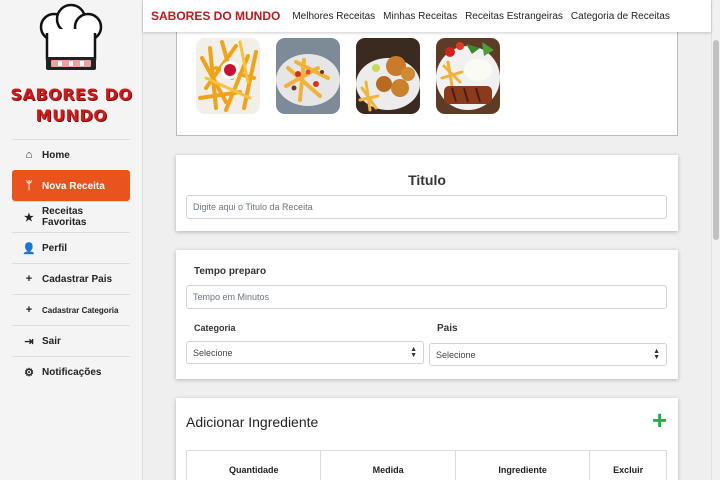 The width and height of the screenshot is (720, 480). I want to click on category-select-value: Selecione, so click(213, 352).